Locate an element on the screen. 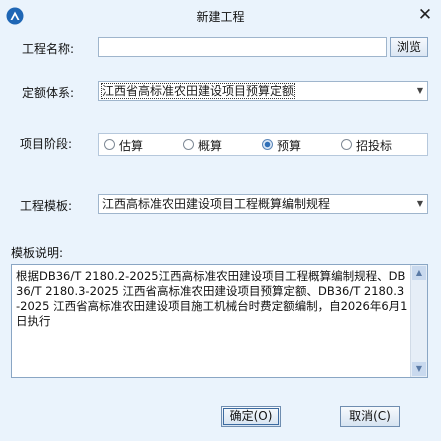 This screenshot has height=441, width=441. title-bar: 新建工程 ✕ is located at coordinates (220, 16).